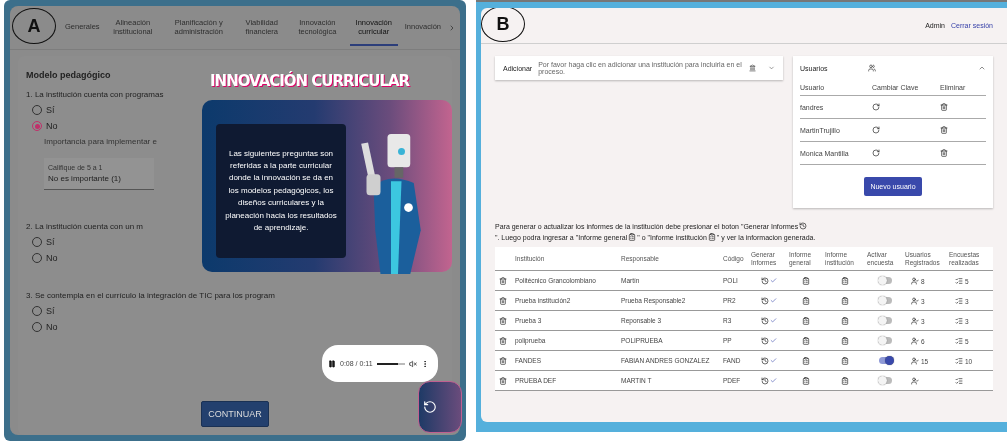  What do you see at coordinates (150, 295) in the screenshot?
I see `question-text: 3. Se contempla en el currículo la integración de TIC para los program` at bounding box center [150, 295].